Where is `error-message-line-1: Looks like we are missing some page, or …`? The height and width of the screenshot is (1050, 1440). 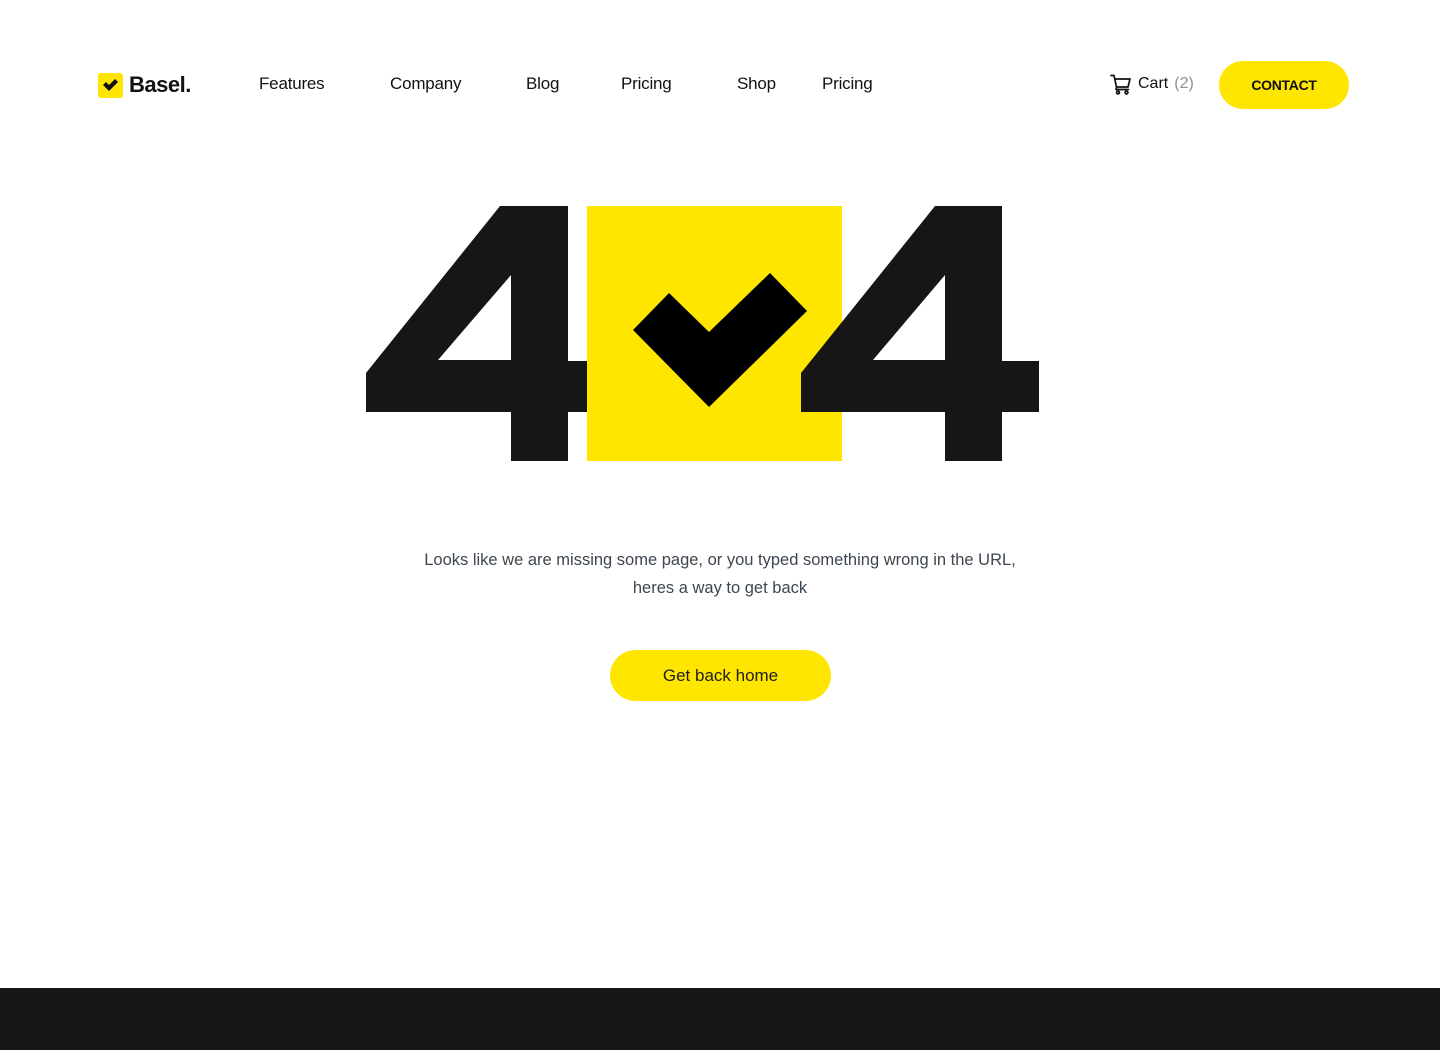
error-message-line-1: Looks like we are missing some page, or … is located at coordinates (720, 560).